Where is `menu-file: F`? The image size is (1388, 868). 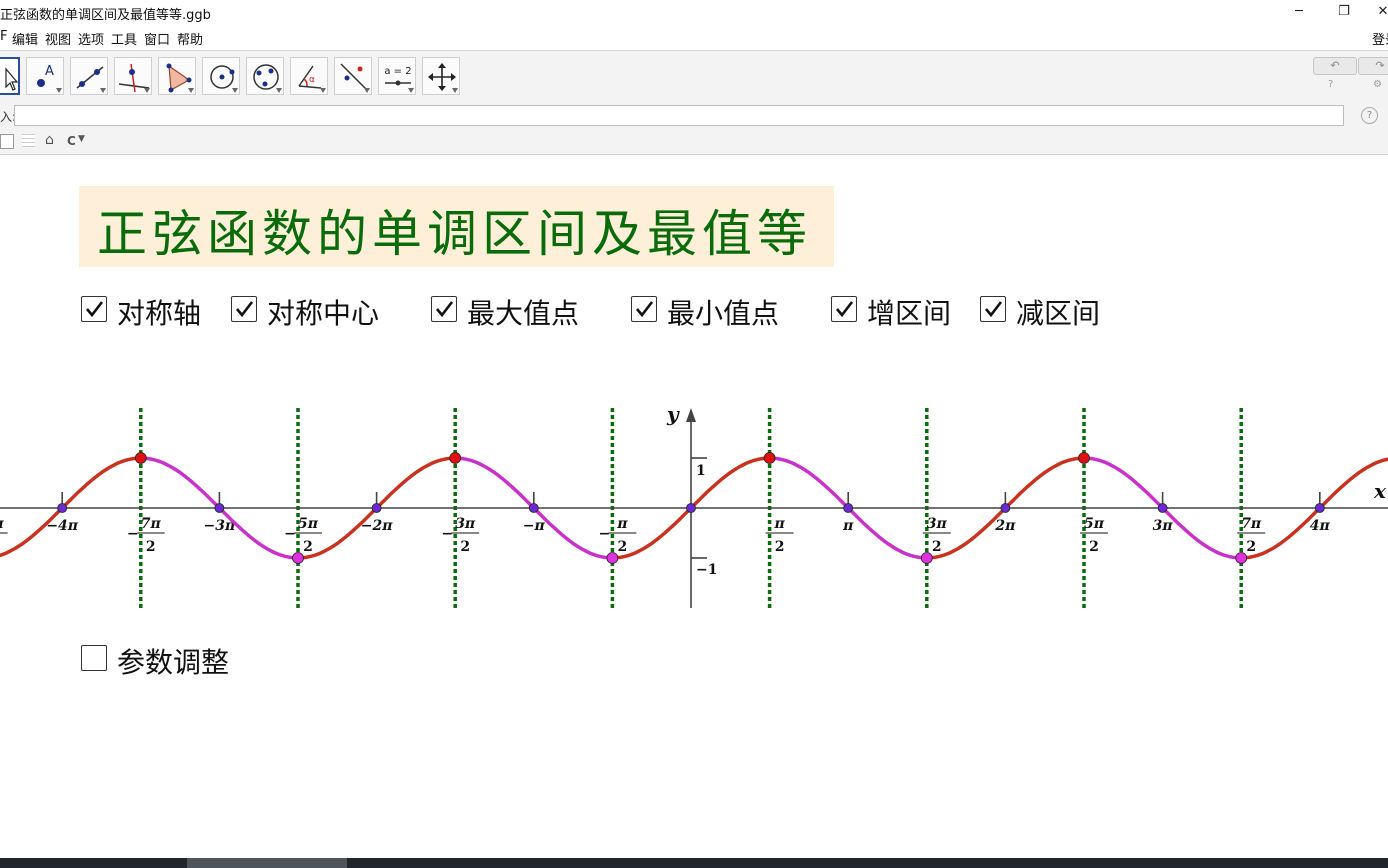
menu-file: F is located at coordinates (3, 36).